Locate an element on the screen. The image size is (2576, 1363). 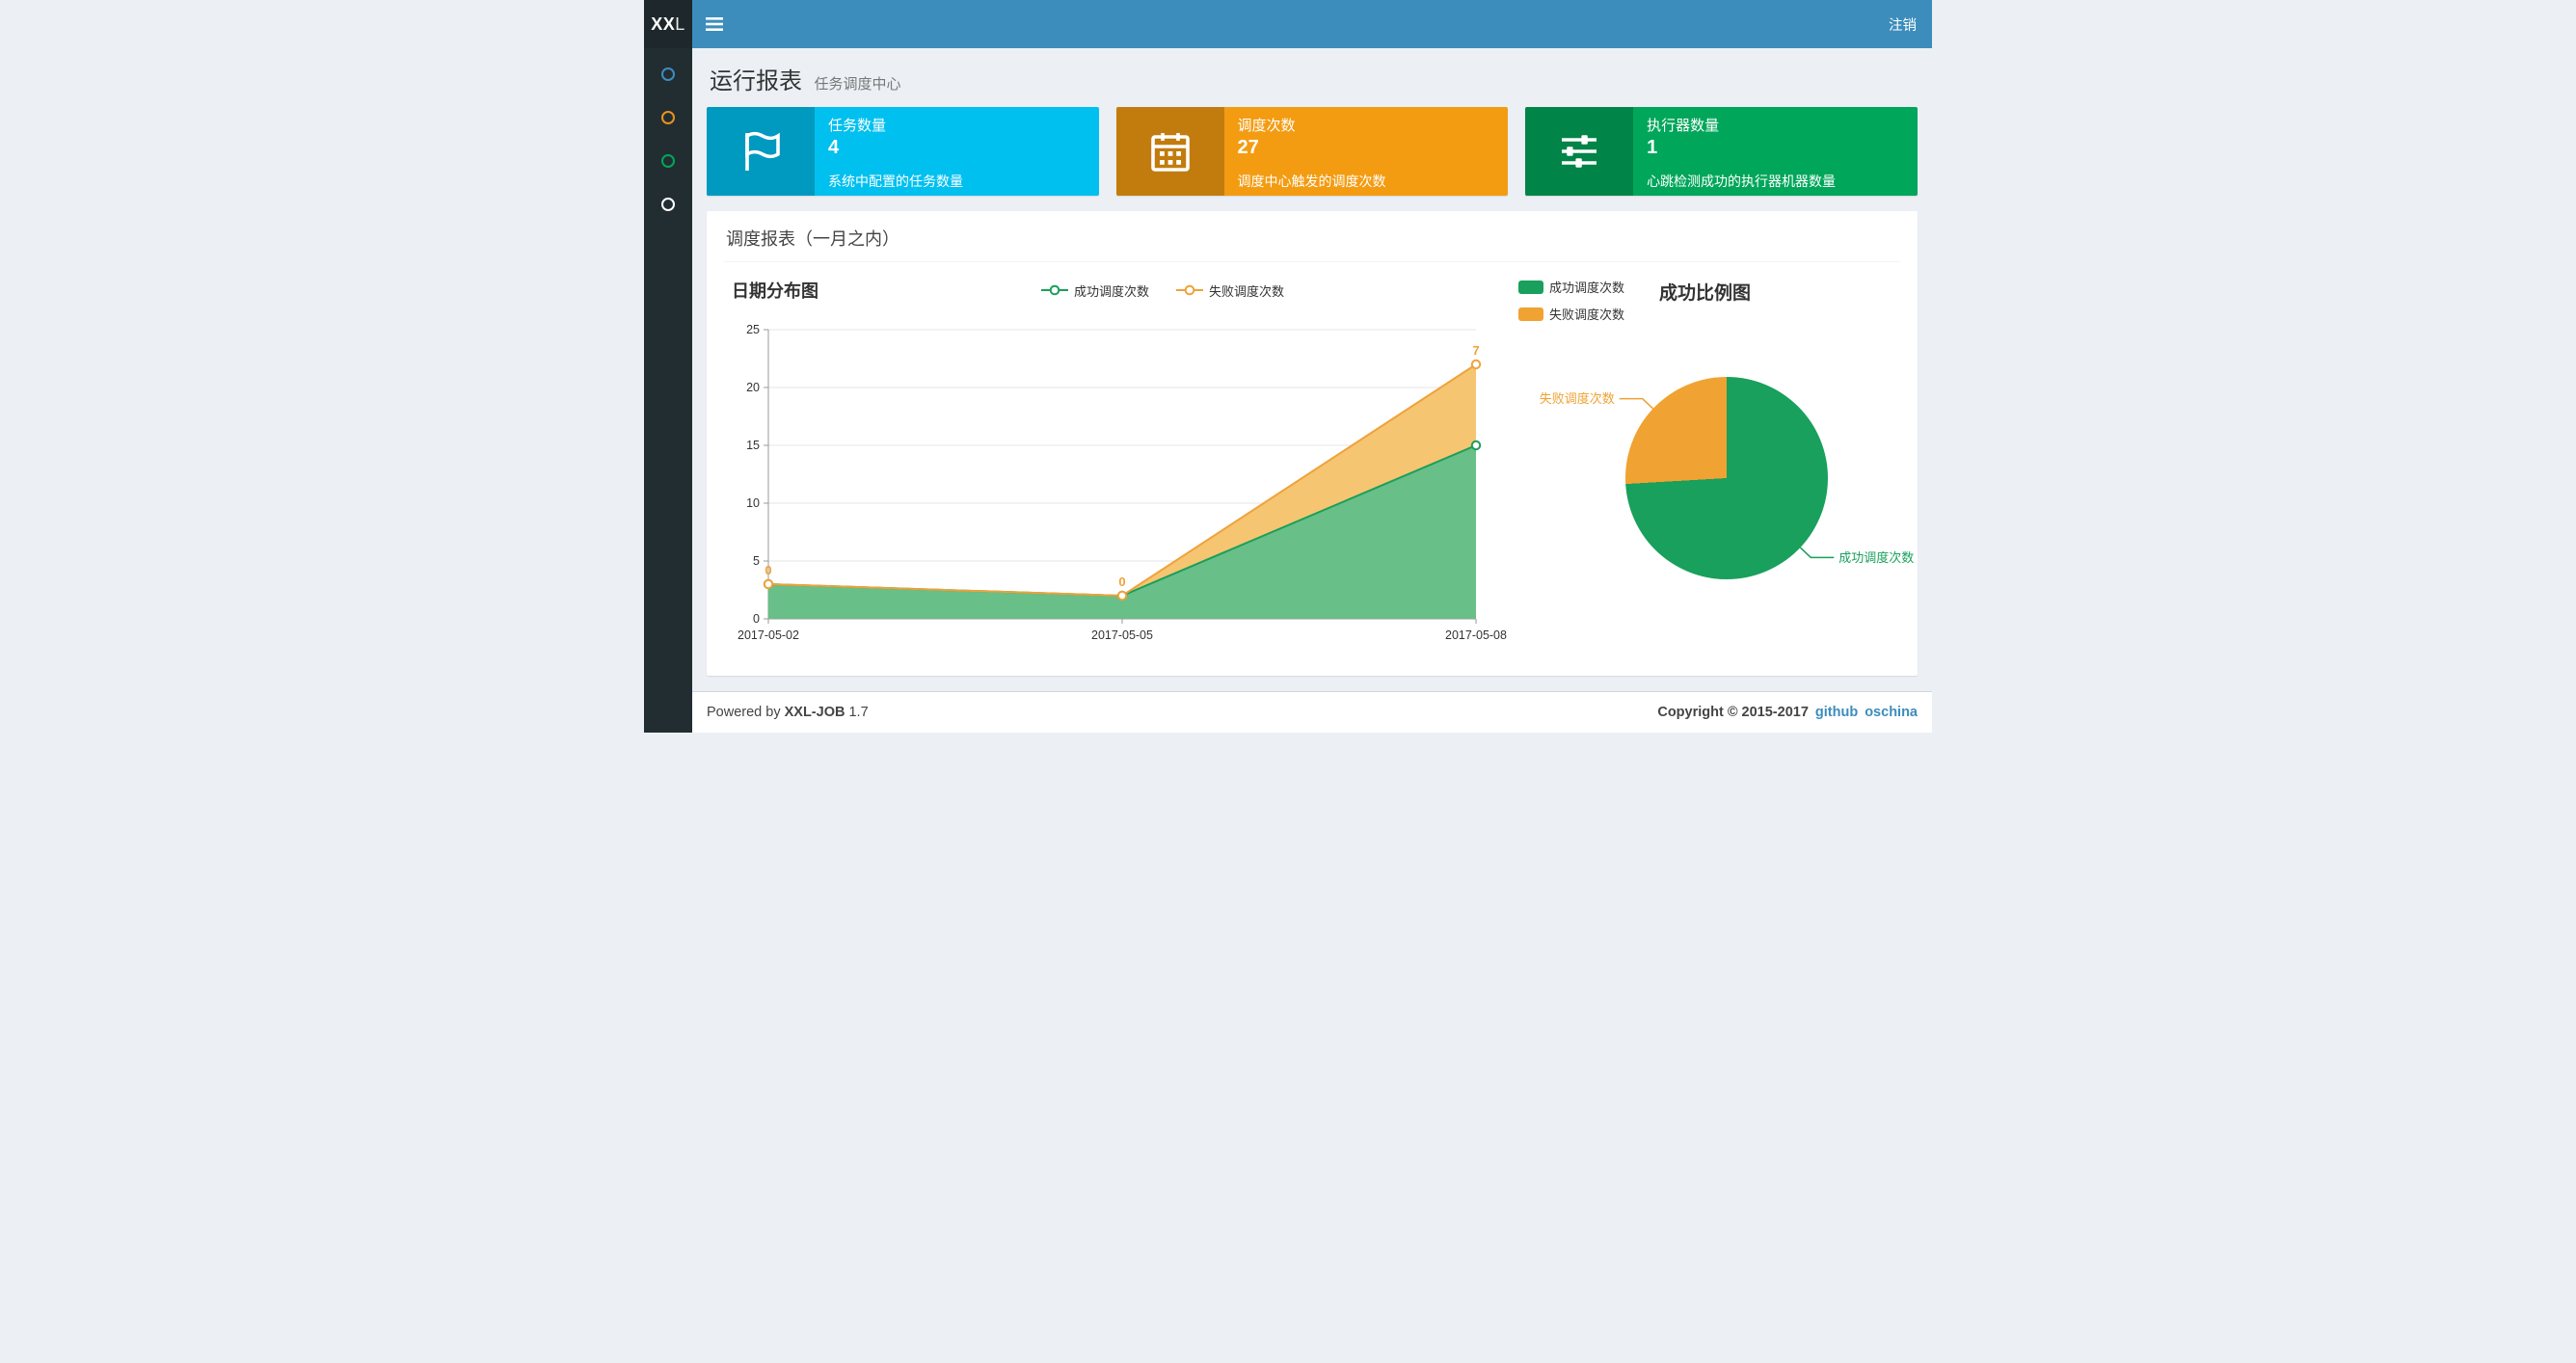
calendar-icon is located at coordinates (1169, 151).